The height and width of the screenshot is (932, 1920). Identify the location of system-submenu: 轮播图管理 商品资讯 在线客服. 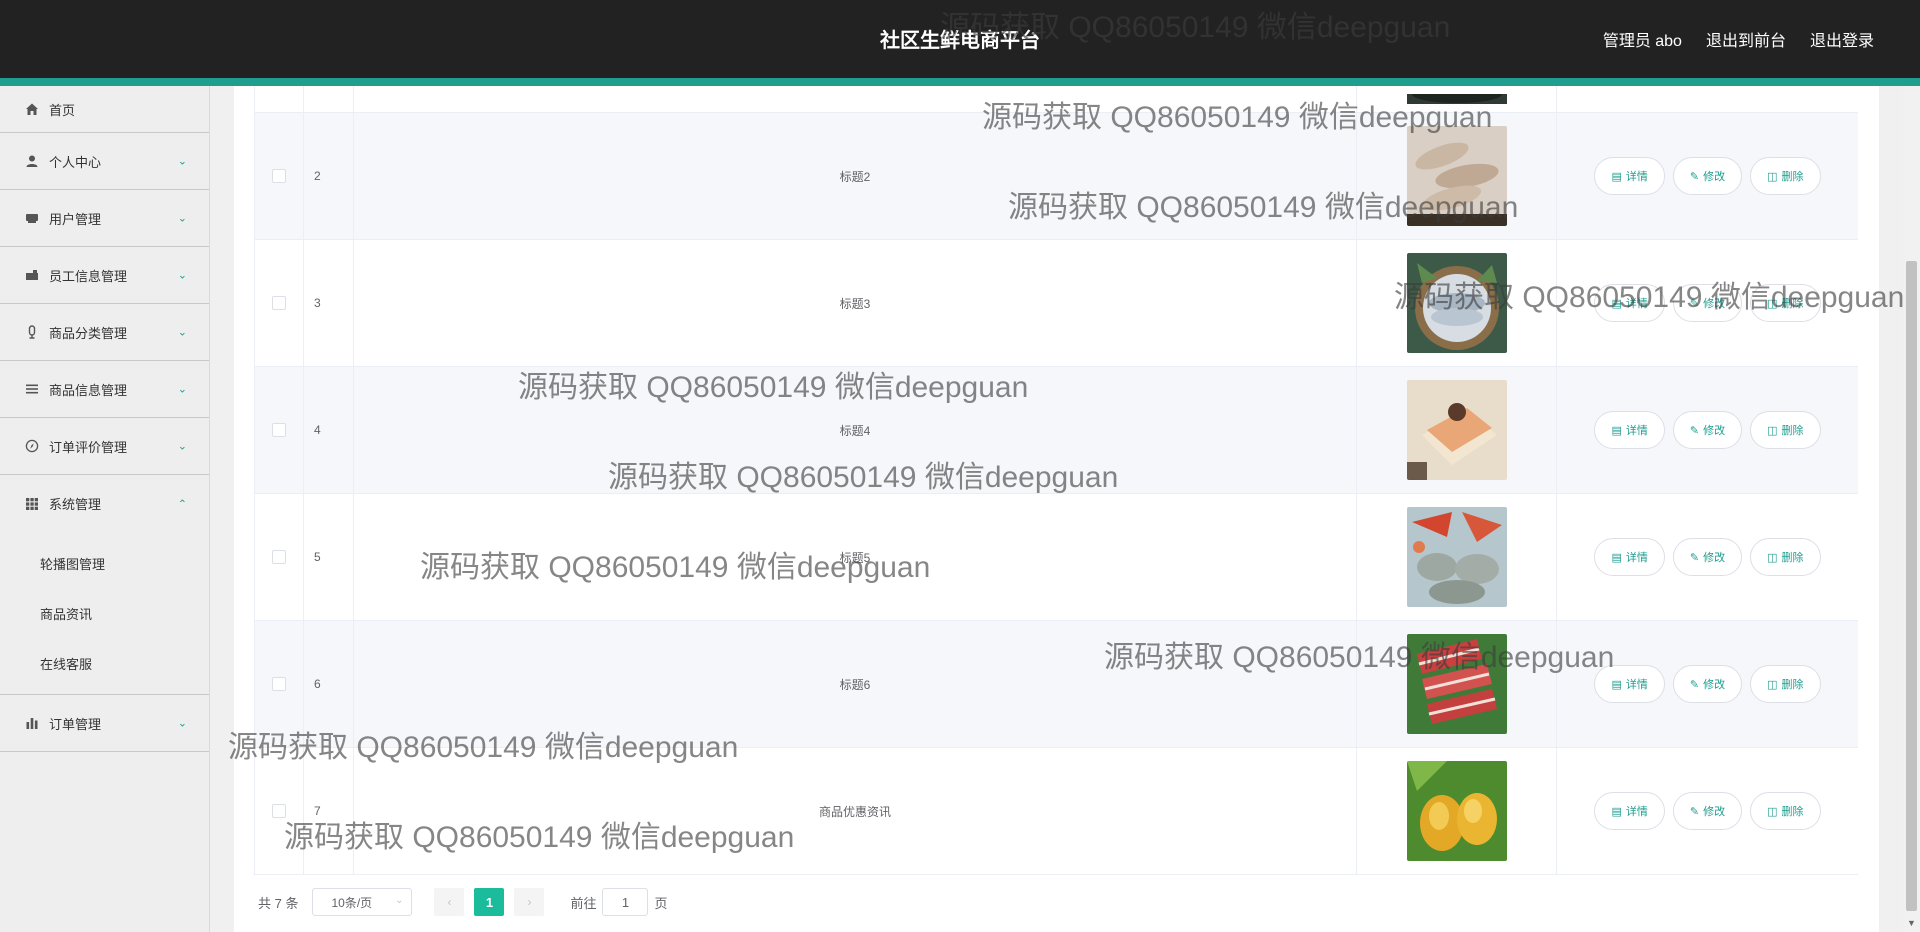
(104, 613).